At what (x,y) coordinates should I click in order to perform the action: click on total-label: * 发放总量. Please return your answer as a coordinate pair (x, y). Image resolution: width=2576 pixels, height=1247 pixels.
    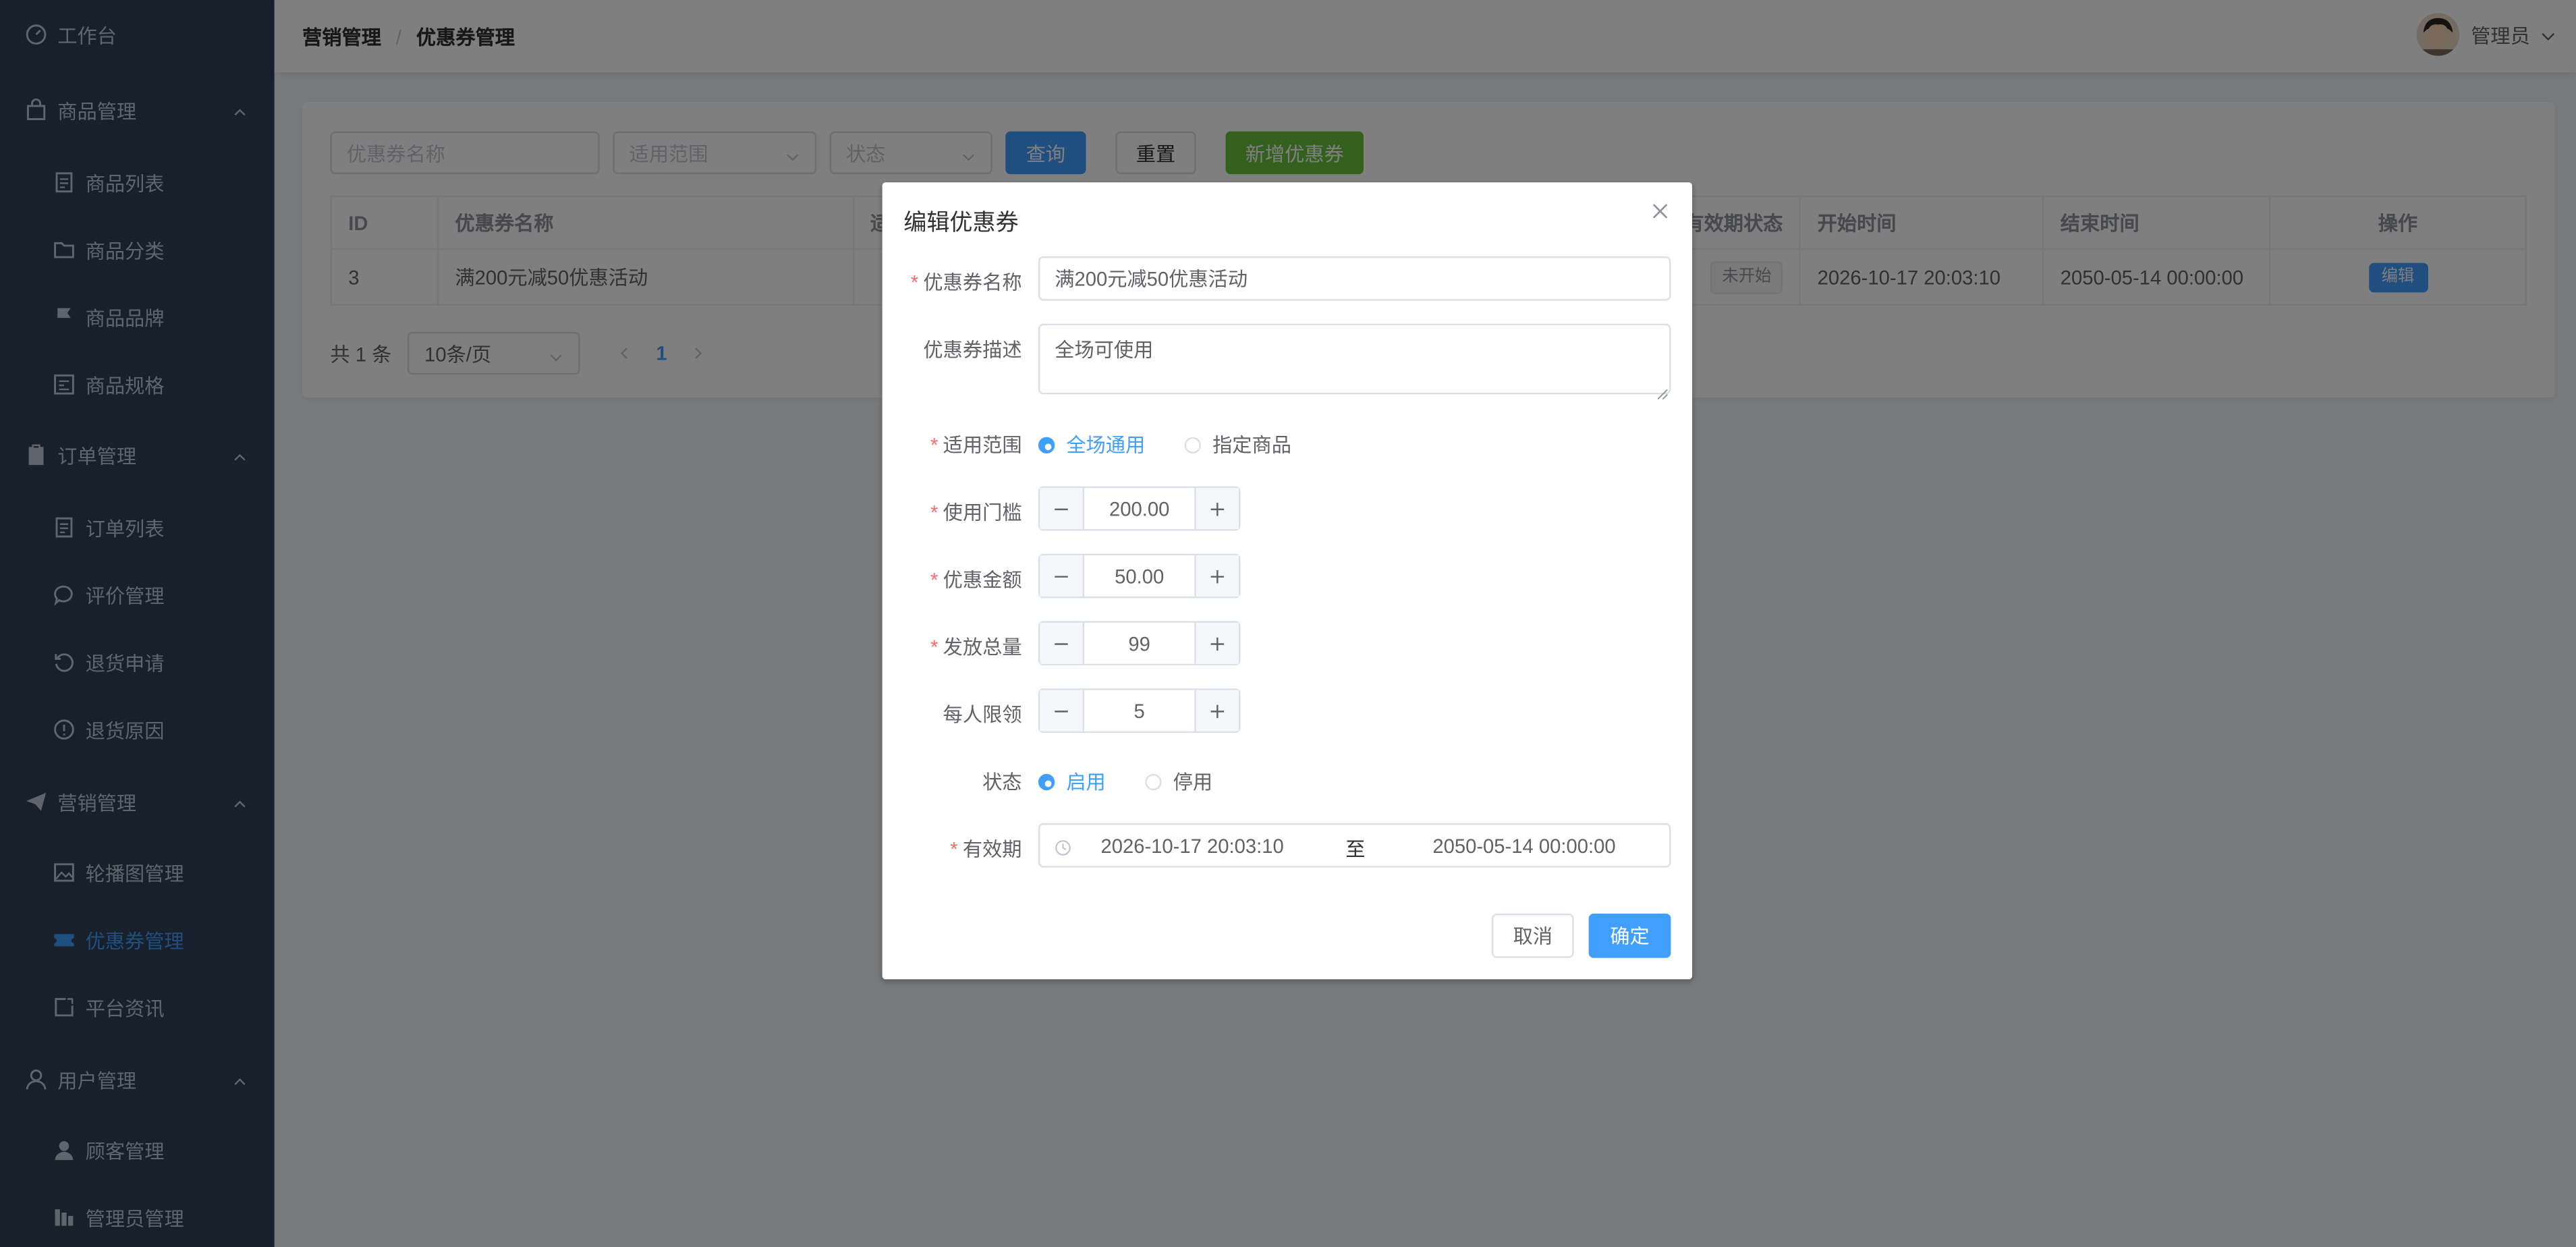
    Looking at the image, I should click on (976, 648).